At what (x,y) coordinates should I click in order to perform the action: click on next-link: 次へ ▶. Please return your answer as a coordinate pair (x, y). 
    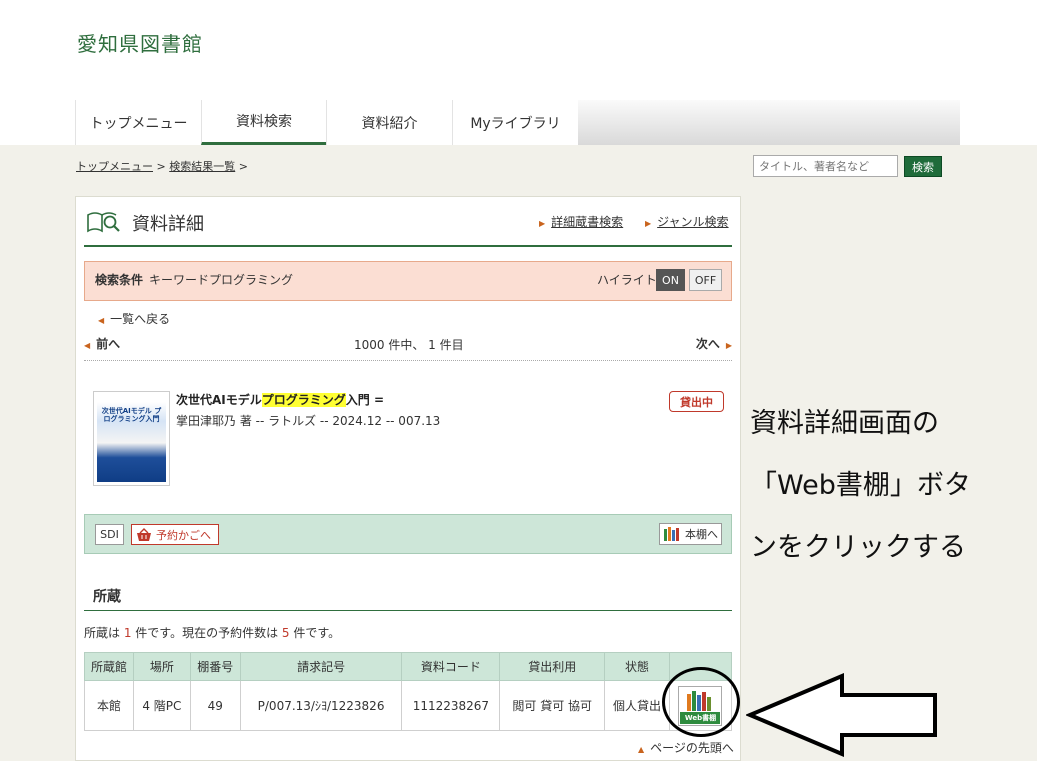
    Looking at the image, I should click on (714, 343).